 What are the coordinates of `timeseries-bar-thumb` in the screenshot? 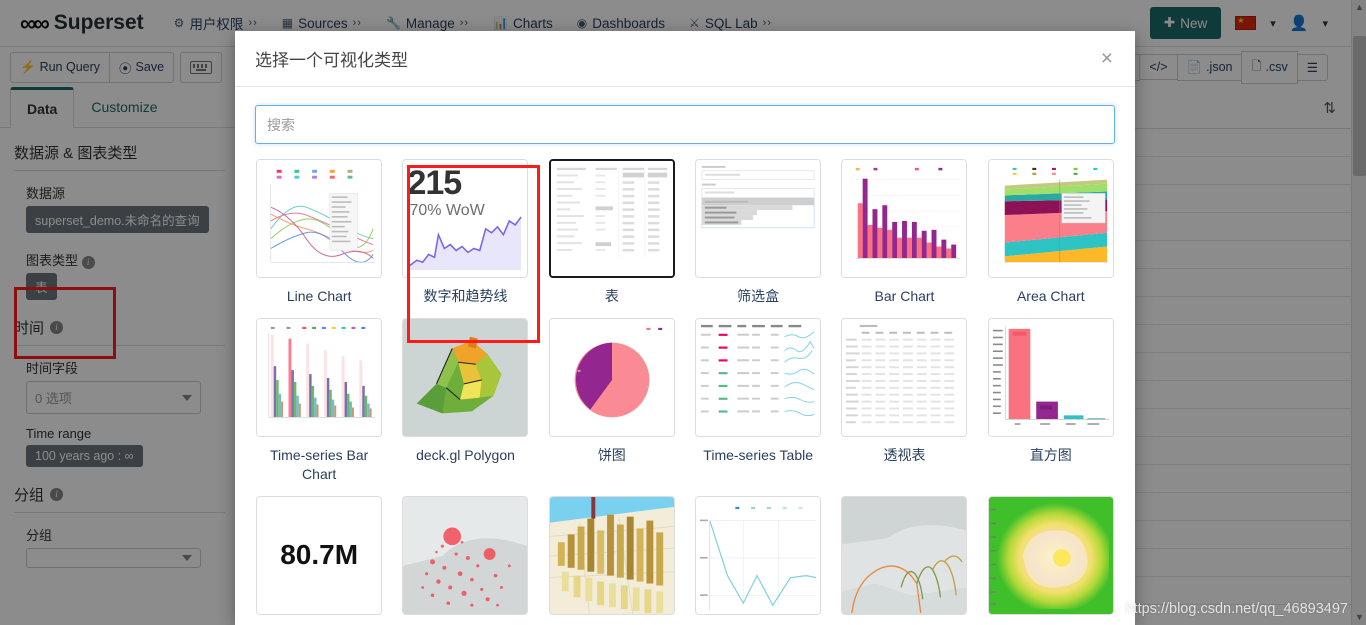 It's located at (319, 377).